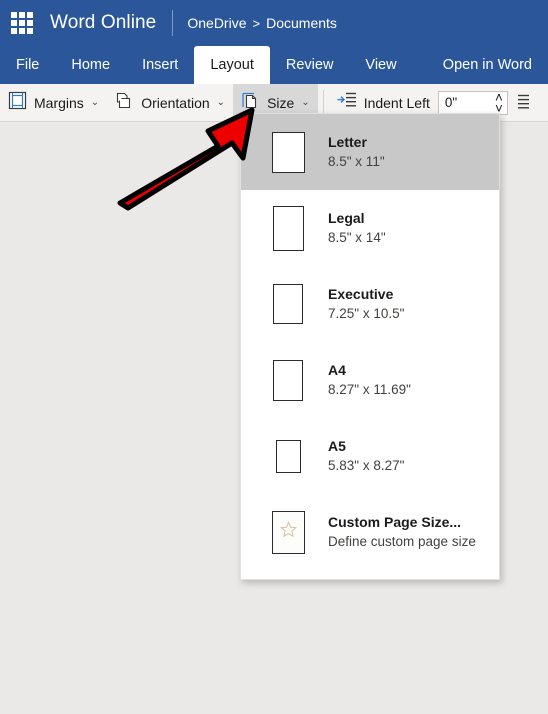 The image size is (548, 714). Describe the element at coordinates (17, 103) in the screenshot. I see `margins-icon` at that location.